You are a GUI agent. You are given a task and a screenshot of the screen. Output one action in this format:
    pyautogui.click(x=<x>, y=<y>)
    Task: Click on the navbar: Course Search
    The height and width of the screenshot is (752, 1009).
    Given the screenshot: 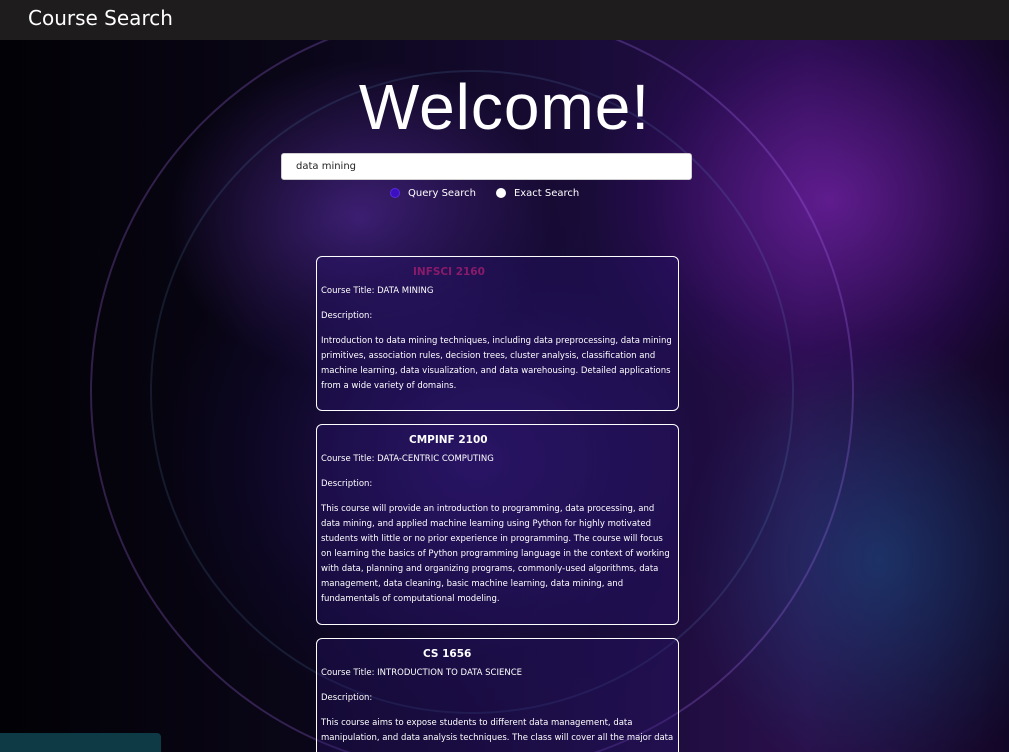 What is the action you would take?
    pyautogui.click(x=504, y=20)
    